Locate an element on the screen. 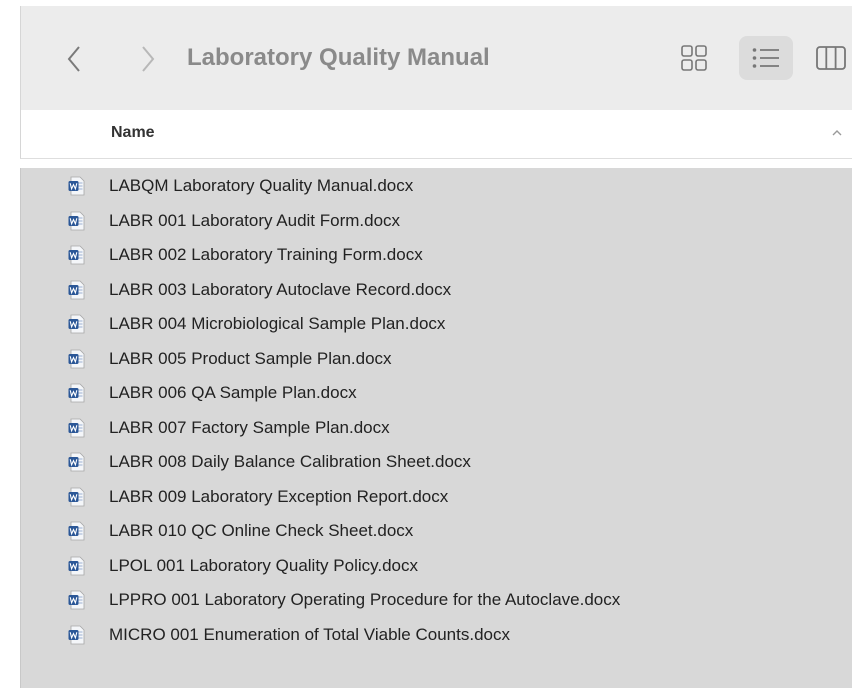 The height and width of the screenshot is (688, 852). toolbar: Laboratory Quality Manual is located at coordinates (436, 58).